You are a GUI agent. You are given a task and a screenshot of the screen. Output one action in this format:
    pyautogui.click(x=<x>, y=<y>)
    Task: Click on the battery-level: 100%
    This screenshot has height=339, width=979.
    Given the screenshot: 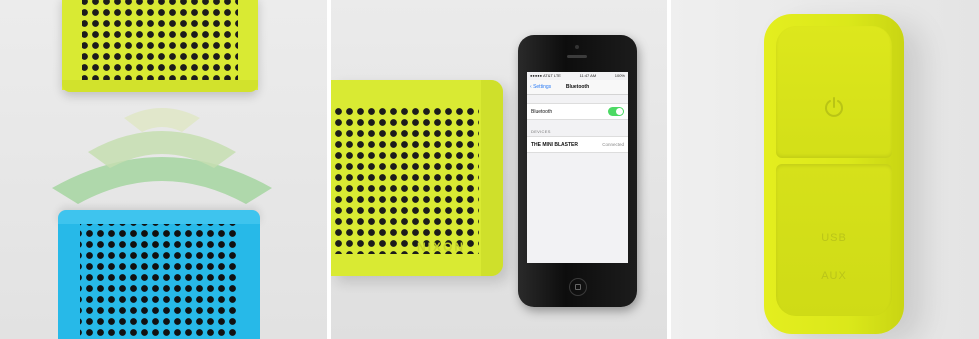 What is the action you would take?
    pyautogui.click(x=619, y=75)
    